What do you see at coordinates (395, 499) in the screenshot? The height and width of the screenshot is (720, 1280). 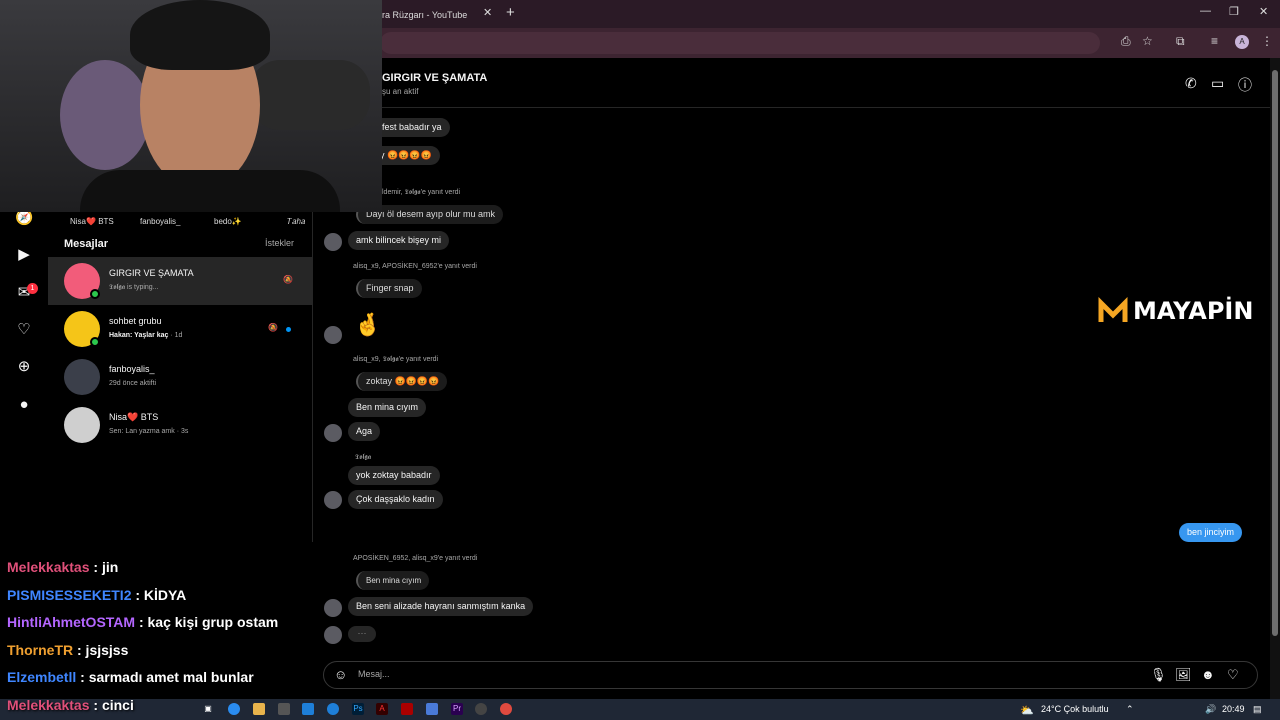 I see `message-bubble: Çok daşşaklo kadın` at bounding box center [395, 499].